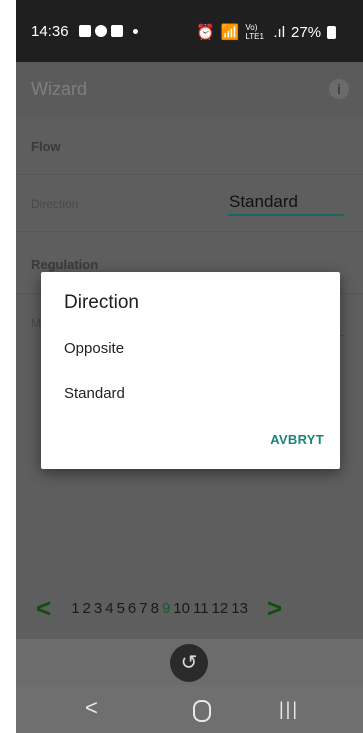 The width and height of the screenshot is (363, 733). Describe the element at coordinates (189, 90) in the screenshot. I see `app-bar: Wizard i` at that location.